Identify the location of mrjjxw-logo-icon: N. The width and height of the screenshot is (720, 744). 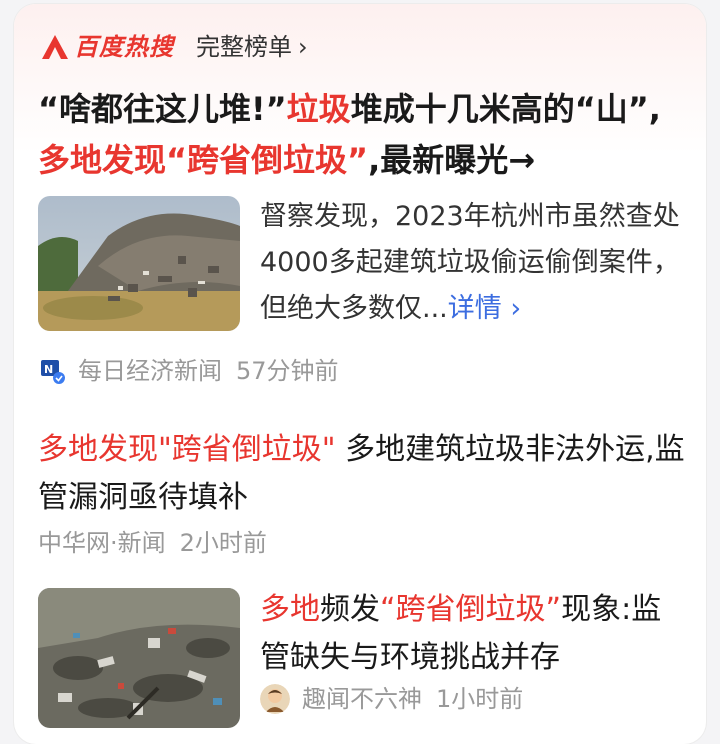
(52, 371).